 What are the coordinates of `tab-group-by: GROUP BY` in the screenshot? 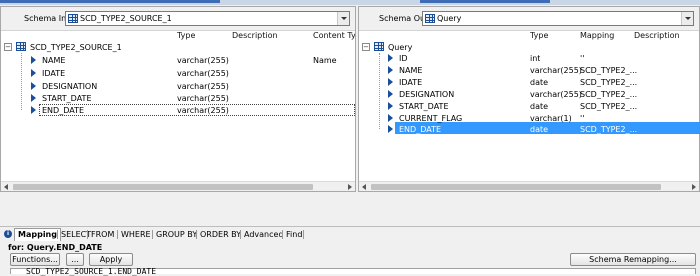 It's located at (176, 234).